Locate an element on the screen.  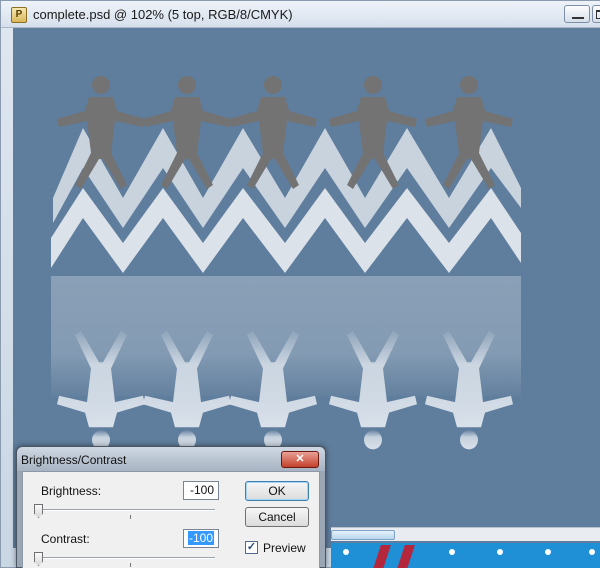
minimize-icon is located at coordinates (578, 14).